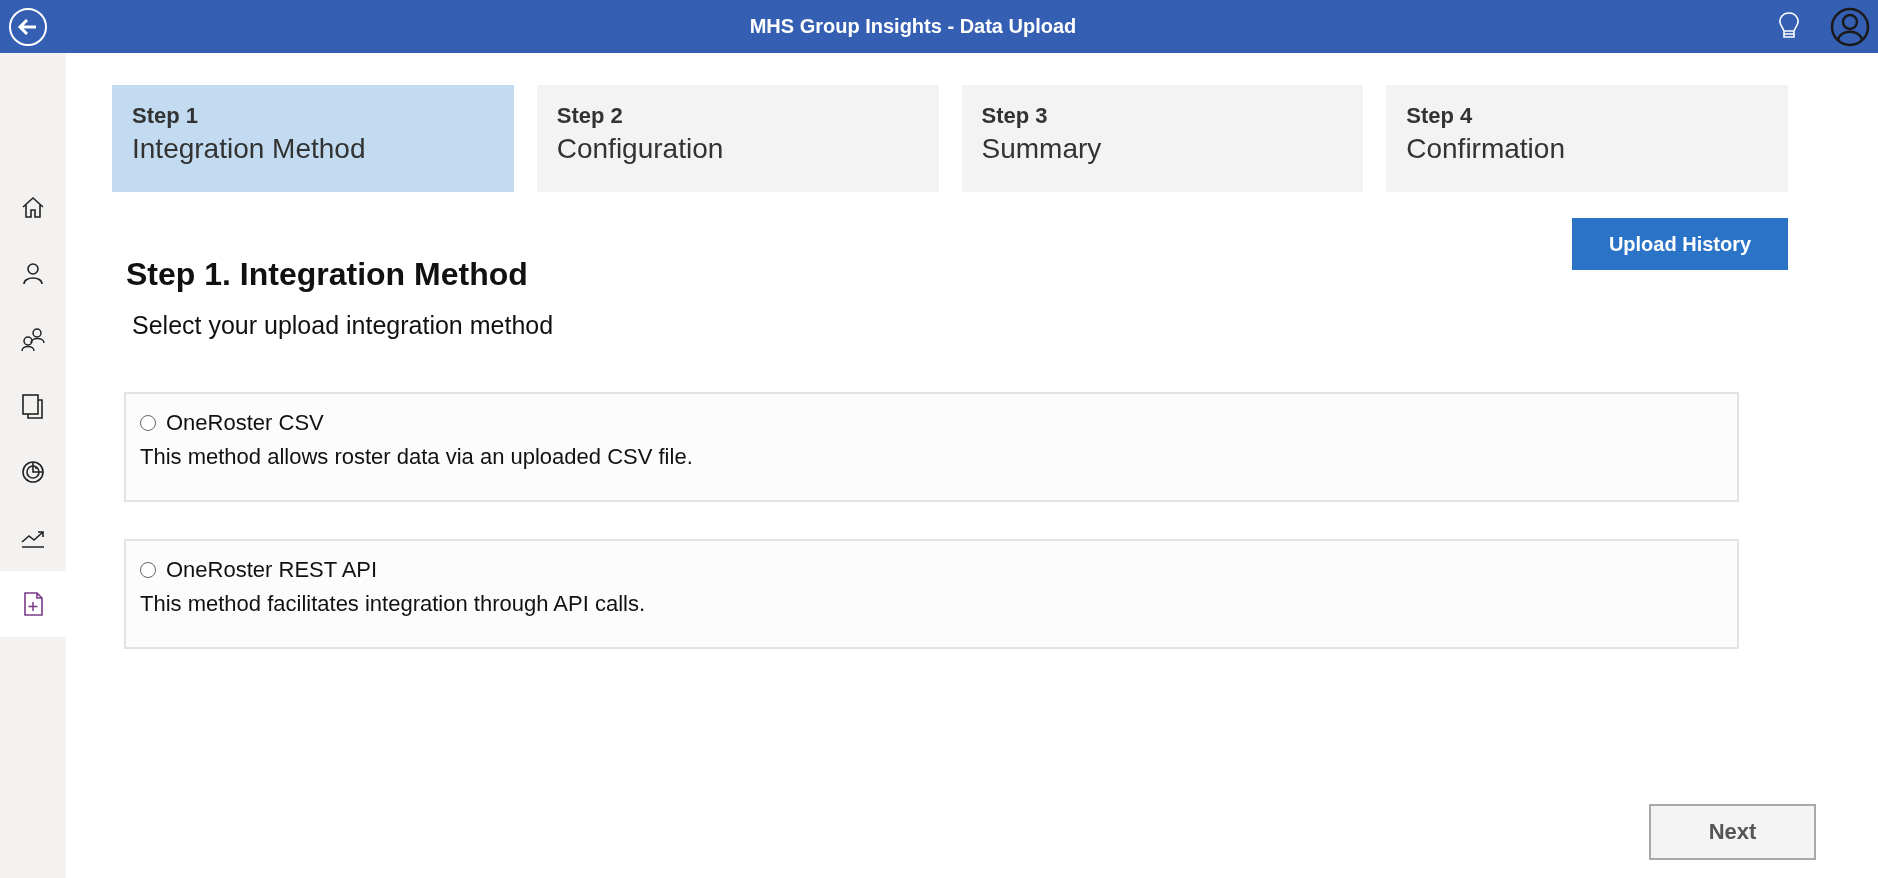  What do you see at coordinates (33, 208) in the screenshot?
I see `home-icon` at bounding box center [33, 208].